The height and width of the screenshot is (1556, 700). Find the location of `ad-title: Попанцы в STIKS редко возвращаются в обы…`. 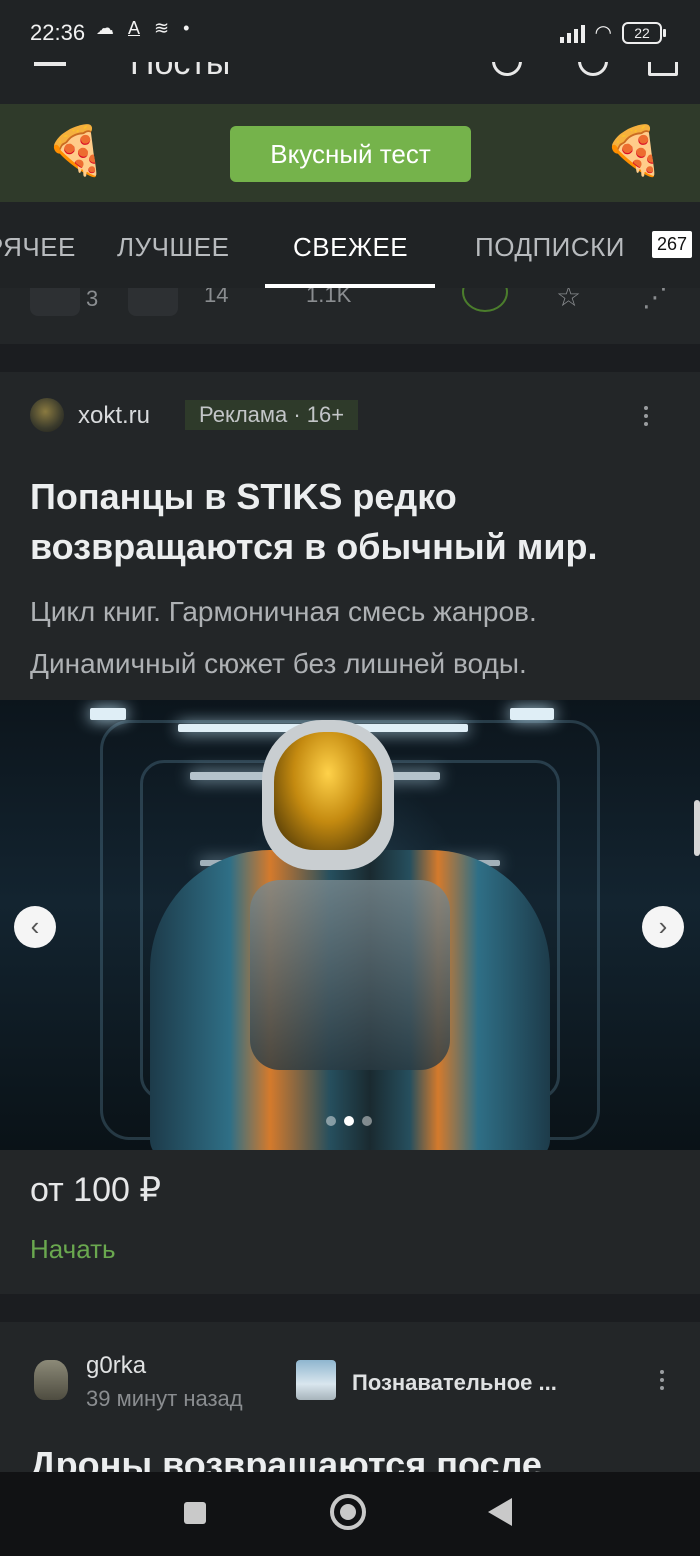

ad-title: Попанцы в STIKS редко возвращаются в обы… is located at coordinates (350, 522).